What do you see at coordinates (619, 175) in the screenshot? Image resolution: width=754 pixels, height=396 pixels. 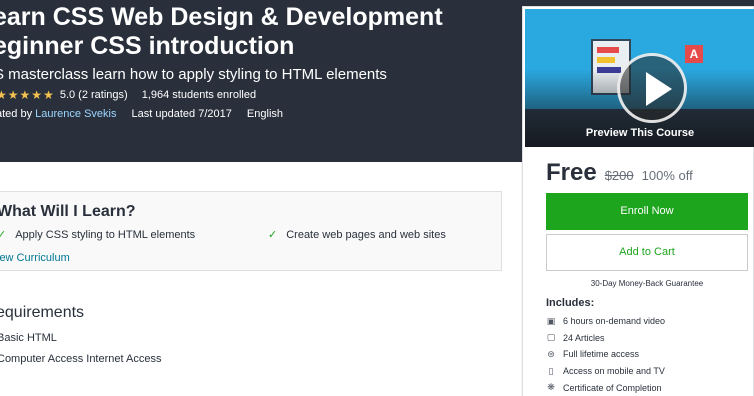 I see `original-price: $200` at bounding box center [619, 175].